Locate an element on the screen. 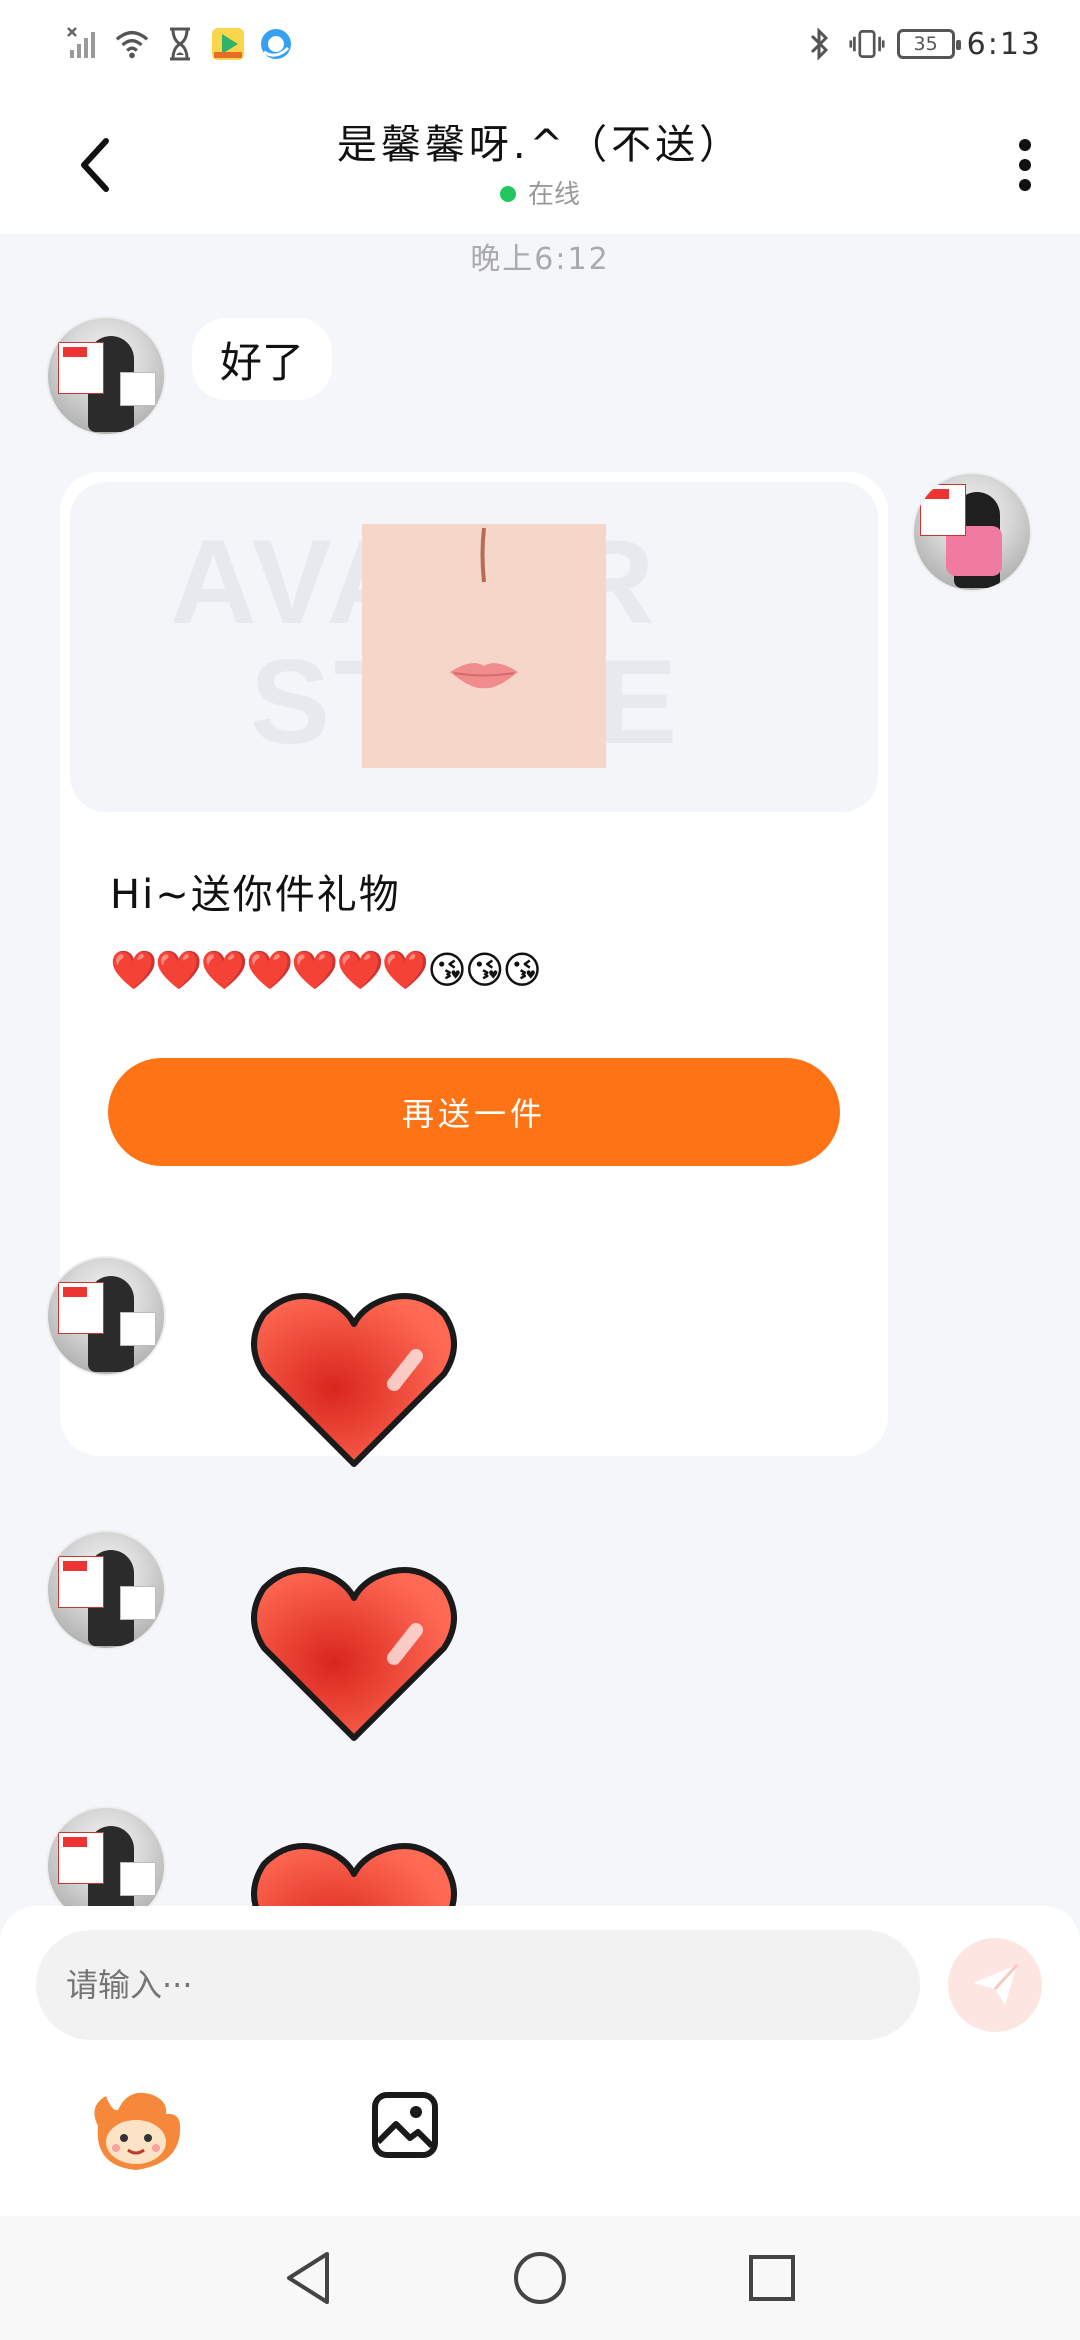  status-bar: 35 6:13 is located at coordinates (540, 45).